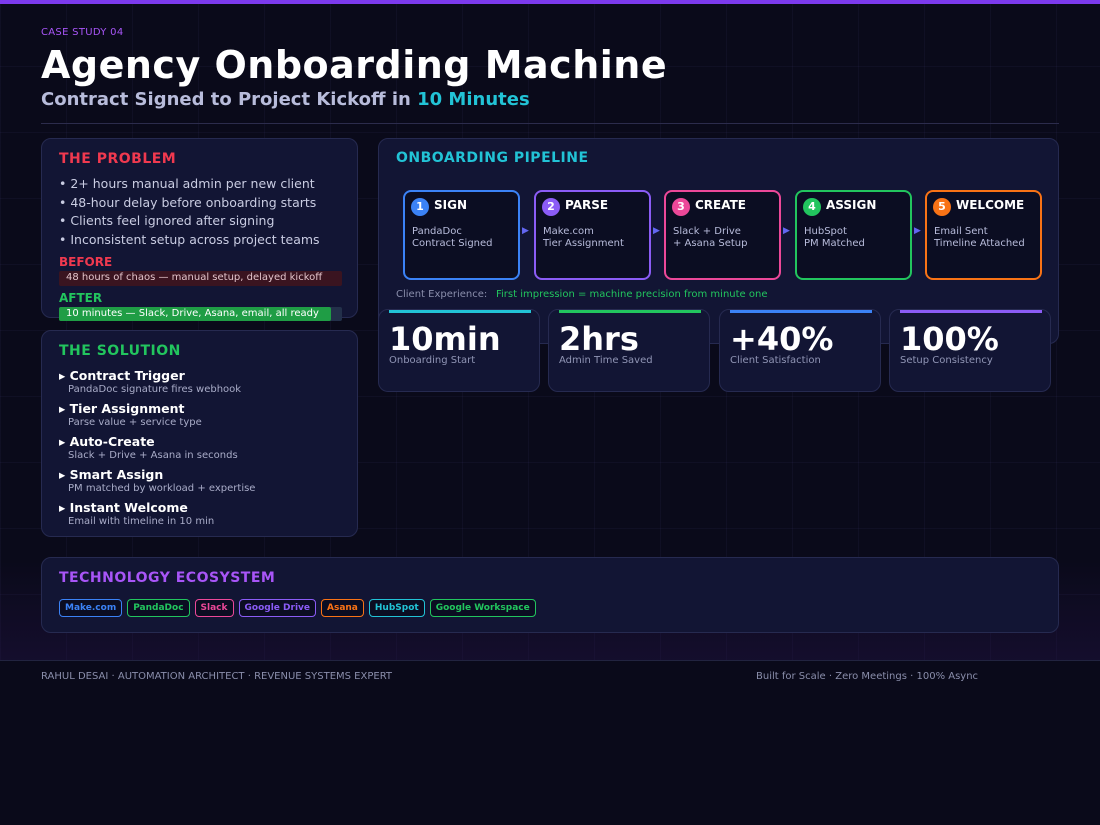 Image resolution: width=1100 pixels, height=825 pixels. I want to click on step-description: HubSpot PM Matched, so click(834, 238).